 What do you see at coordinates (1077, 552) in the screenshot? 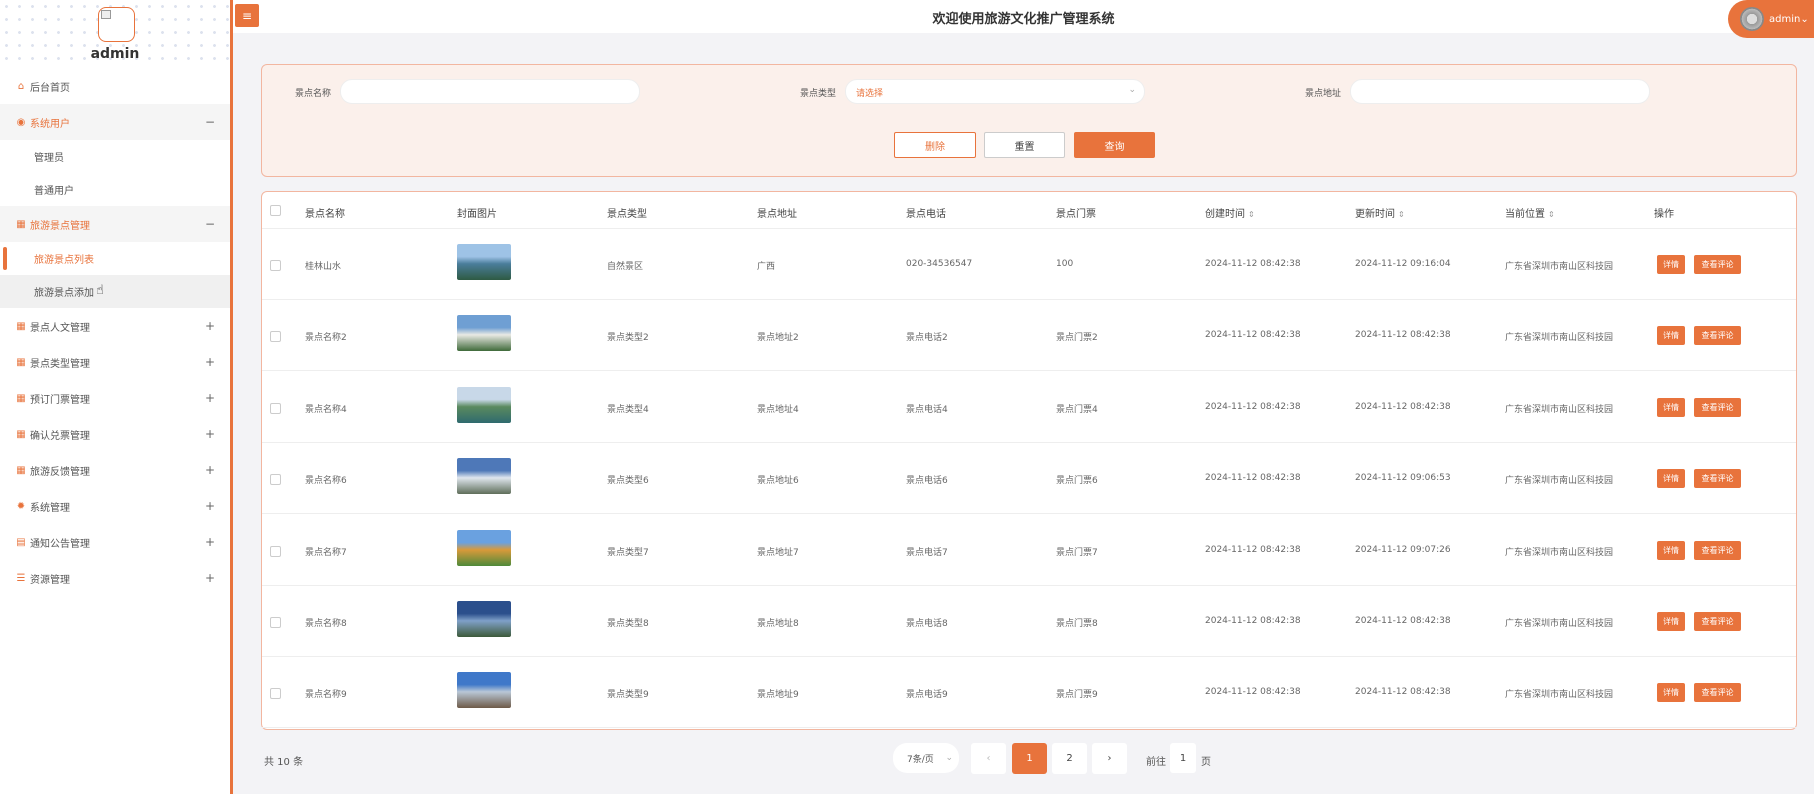
I see `cell-ticket: 景点门票7` at bounding box center [1077, 552].